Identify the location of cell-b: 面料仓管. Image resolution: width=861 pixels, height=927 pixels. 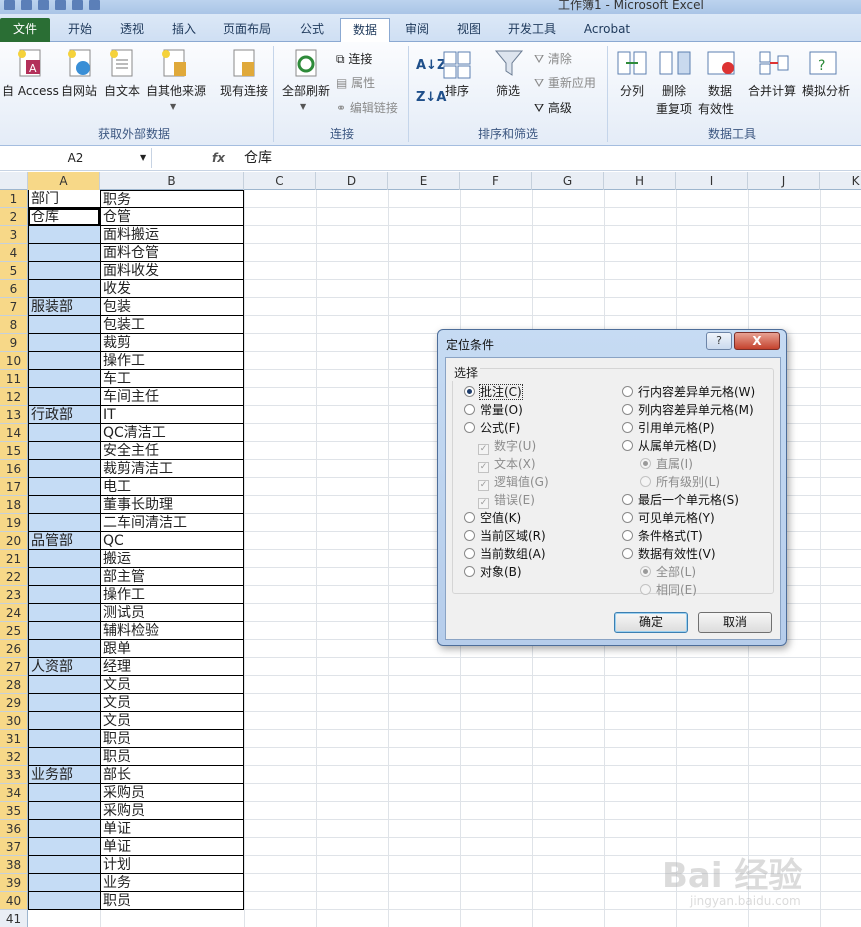
(172, 253).